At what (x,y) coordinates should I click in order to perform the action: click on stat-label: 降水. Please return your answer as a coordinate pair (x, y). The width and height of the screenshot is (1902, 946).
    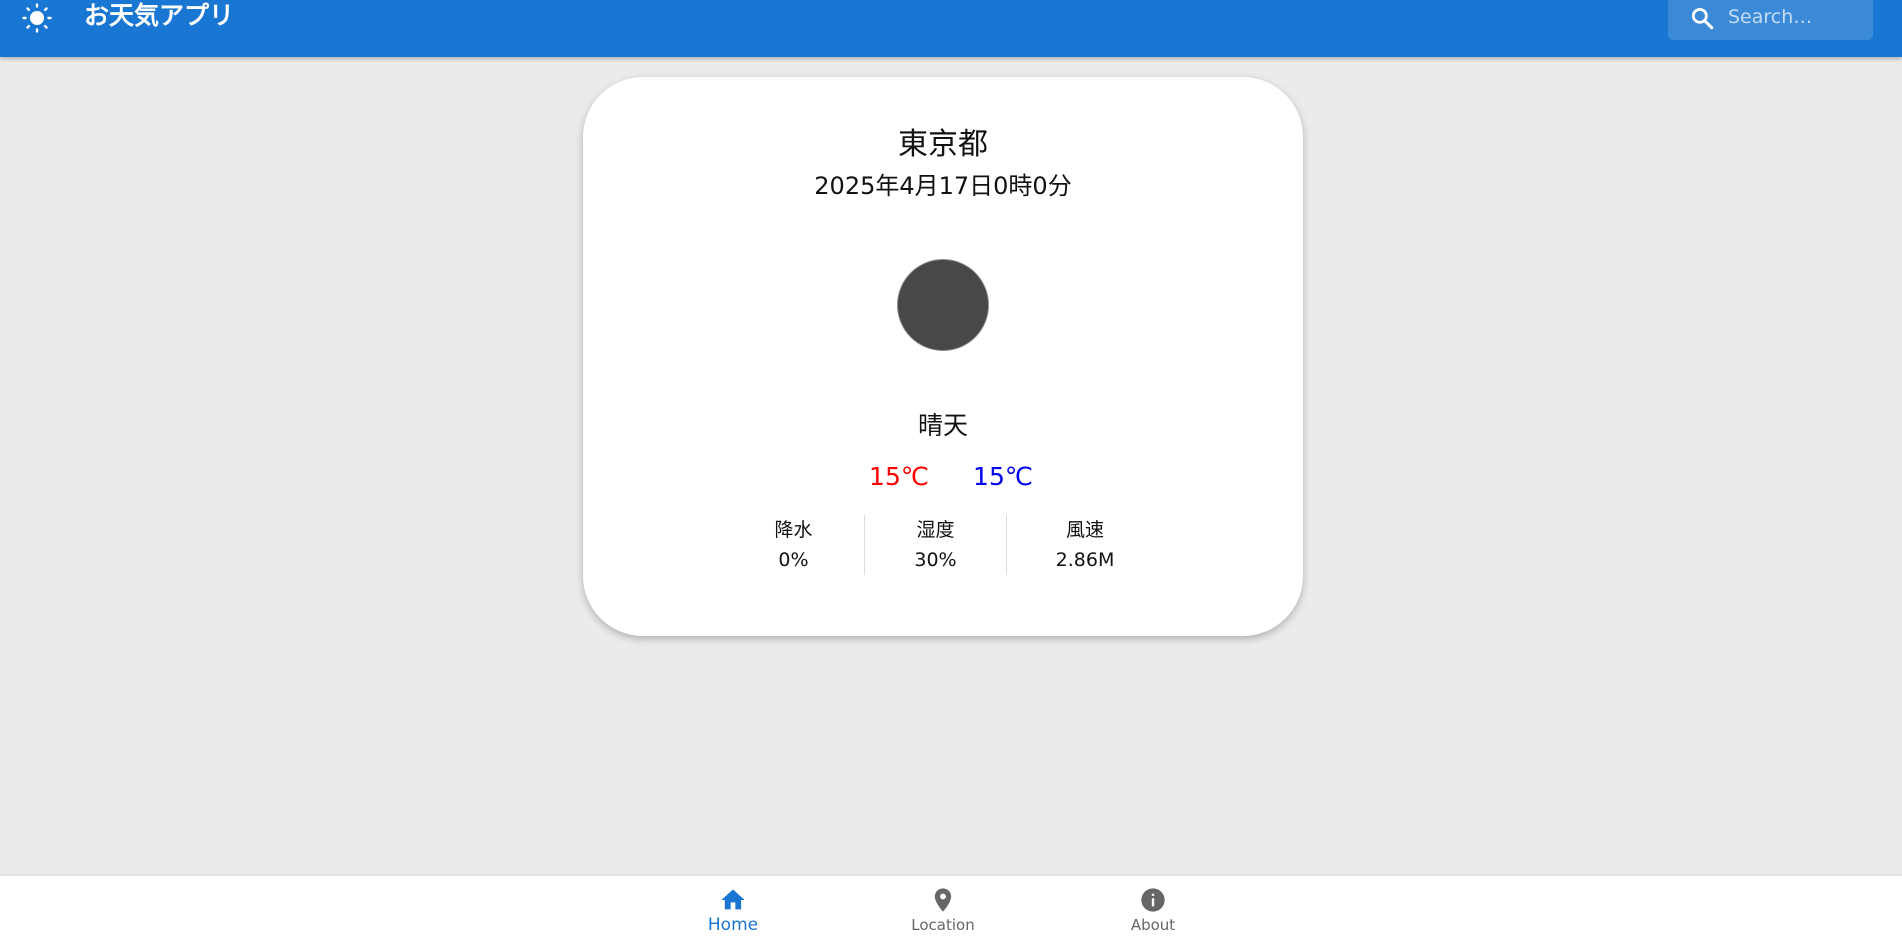
    Looking at the image, I should click on (793, 530).